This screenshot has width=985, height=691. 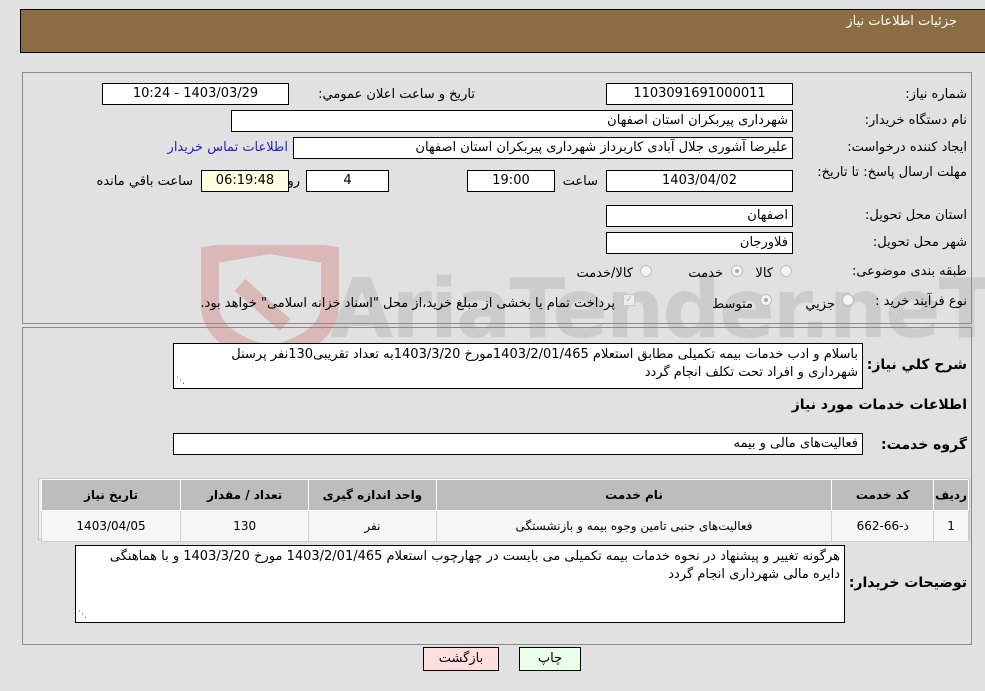 I want to click on cell-unit: نفر, so click(x=372, y=526).